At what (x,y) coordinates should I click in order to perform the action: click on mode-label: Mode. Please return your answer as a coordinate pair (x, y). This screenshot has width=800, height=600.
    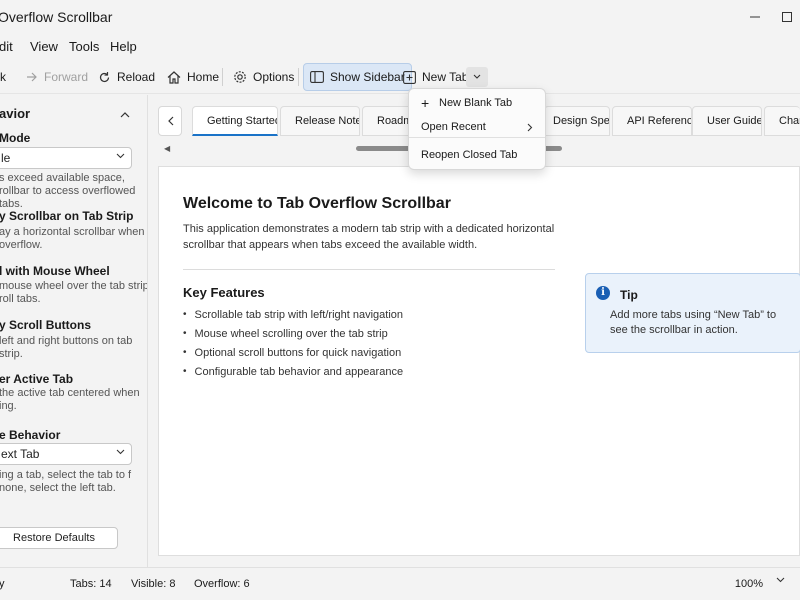
    Looking at the image, I should click on (15, 138).